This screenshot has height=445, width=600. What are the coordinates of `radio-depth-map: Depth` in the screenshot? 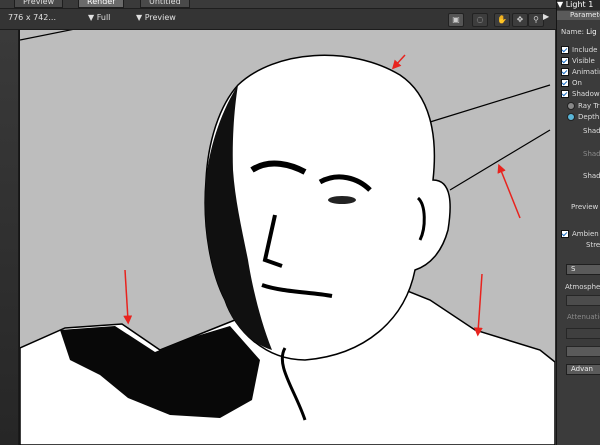 It's located at (583, 117).